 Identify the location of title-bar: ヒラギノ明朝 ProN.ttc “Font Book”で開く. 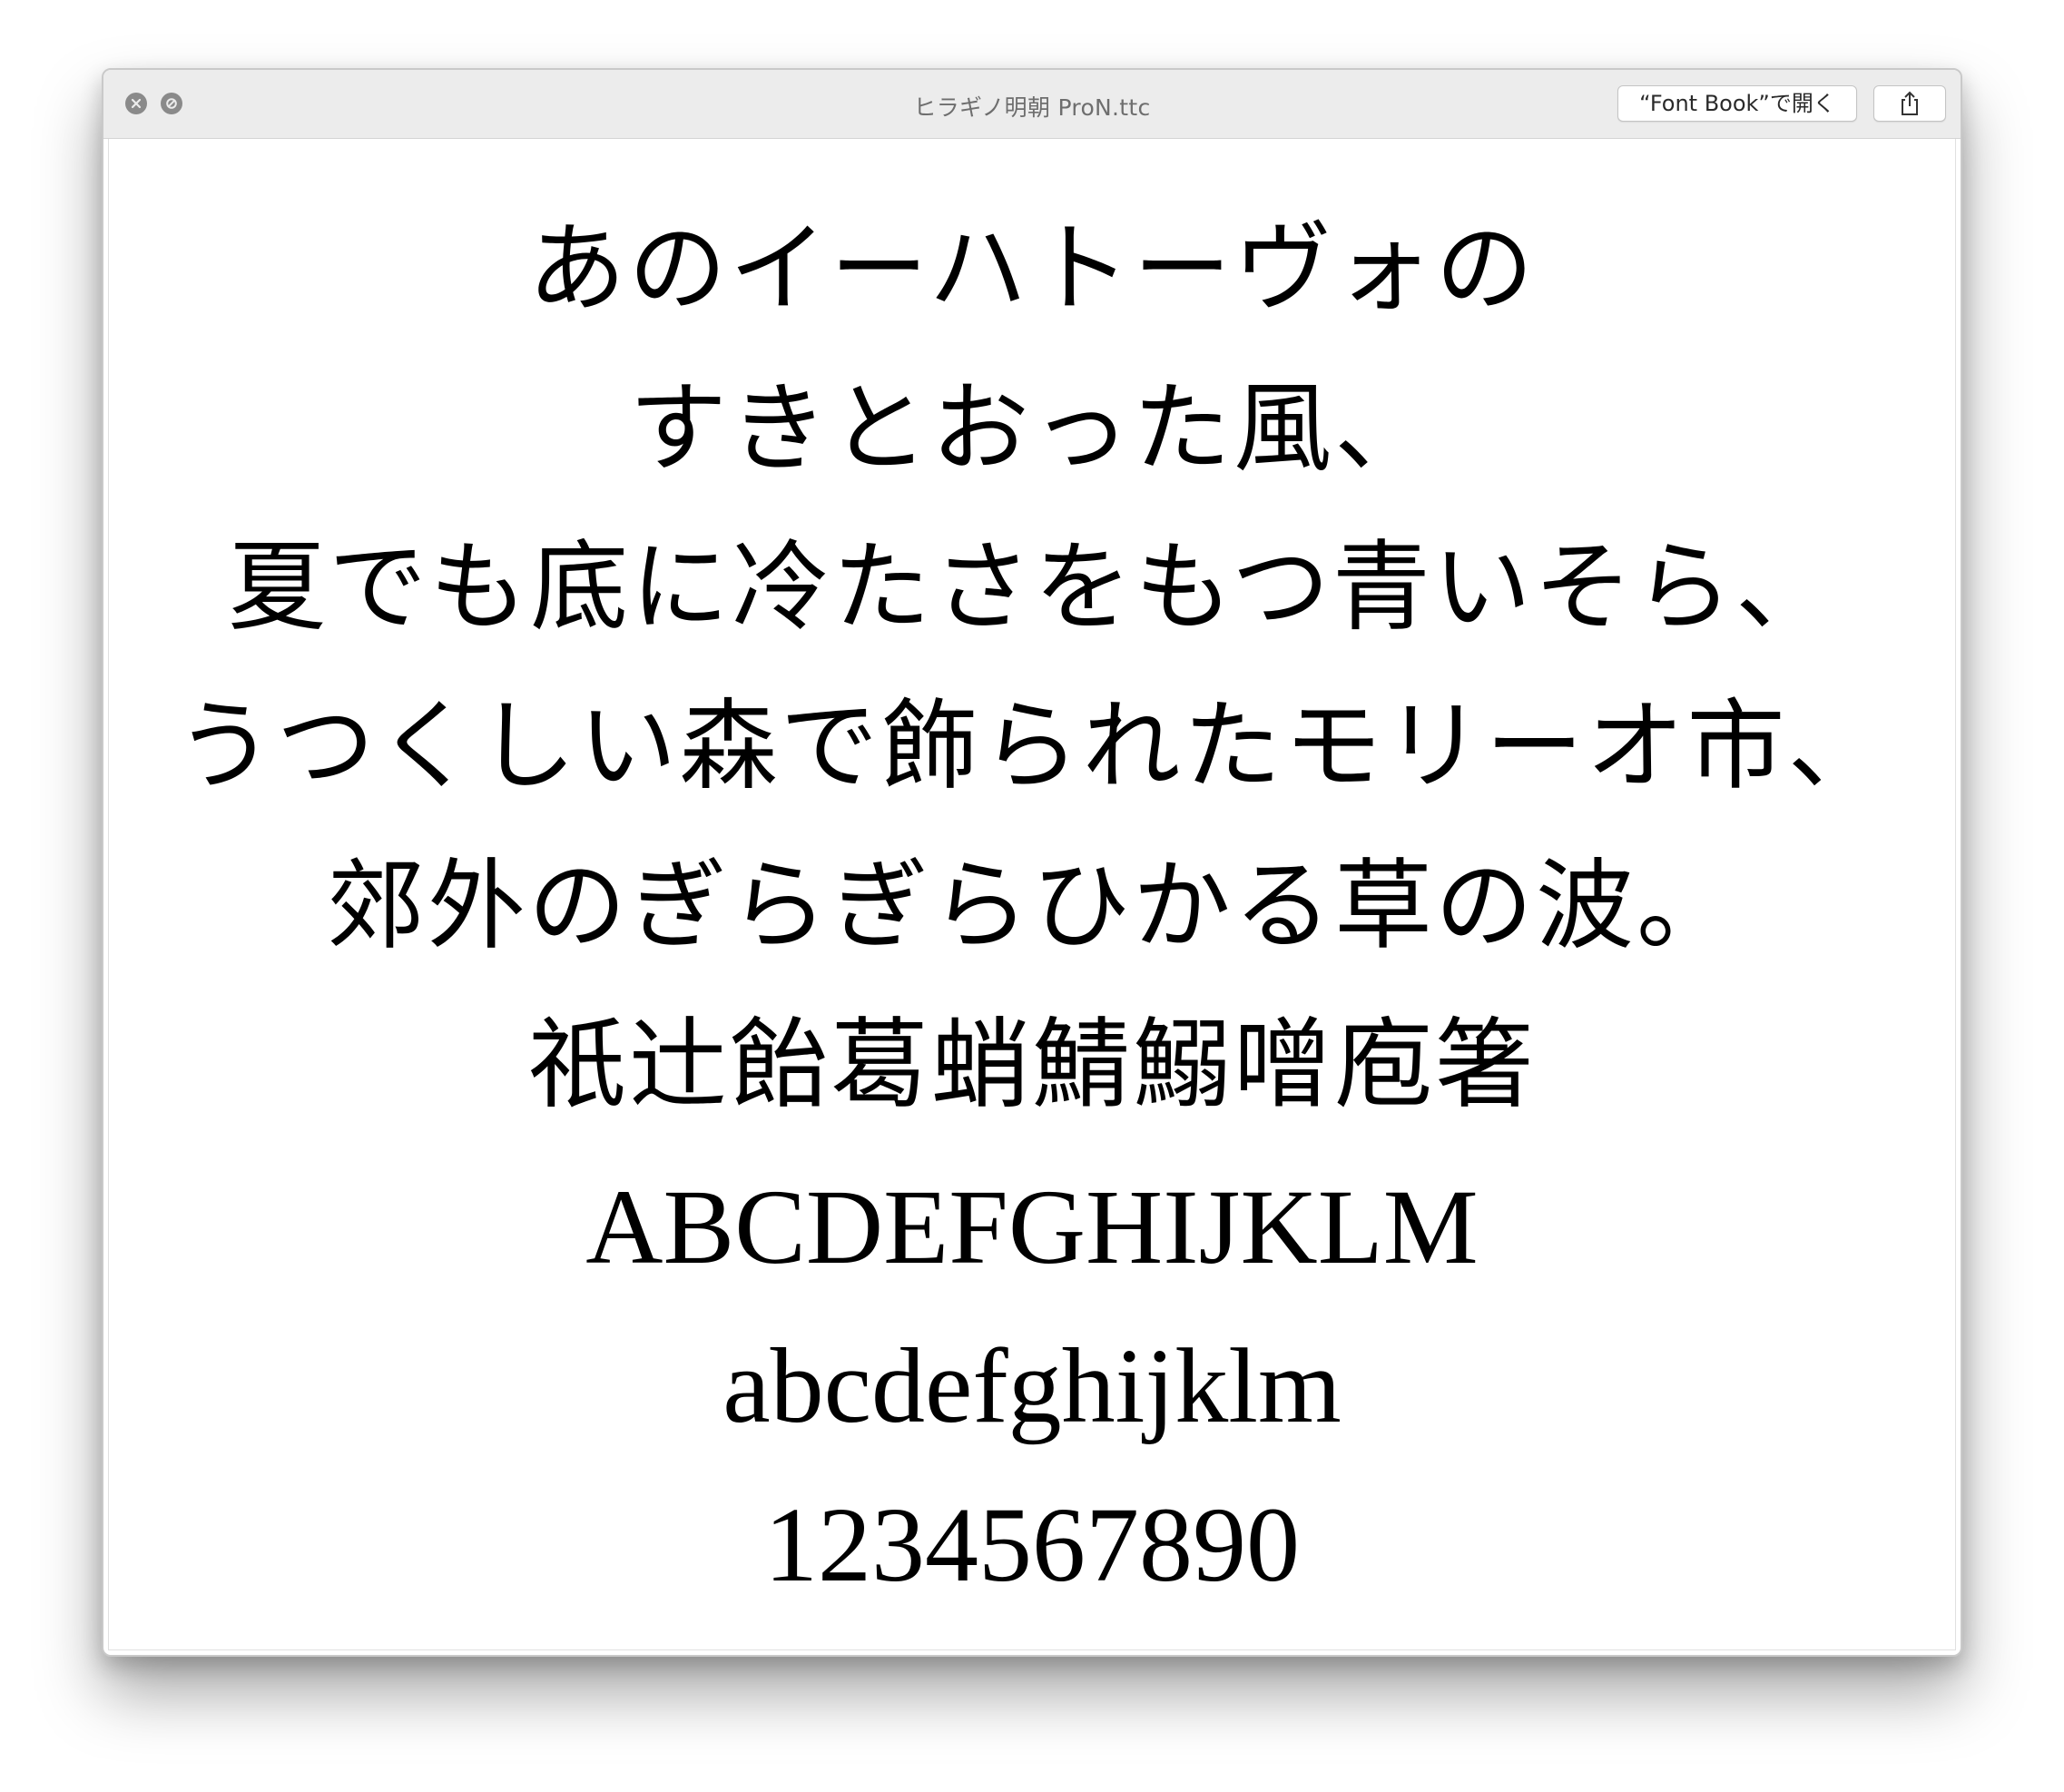
(1032, 104).